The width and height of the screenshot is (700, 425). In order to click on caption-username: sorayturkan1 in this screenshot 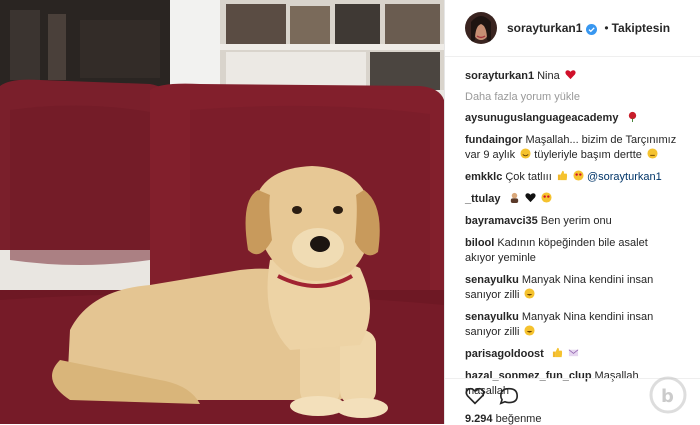, I will do `click(499, 76)`.